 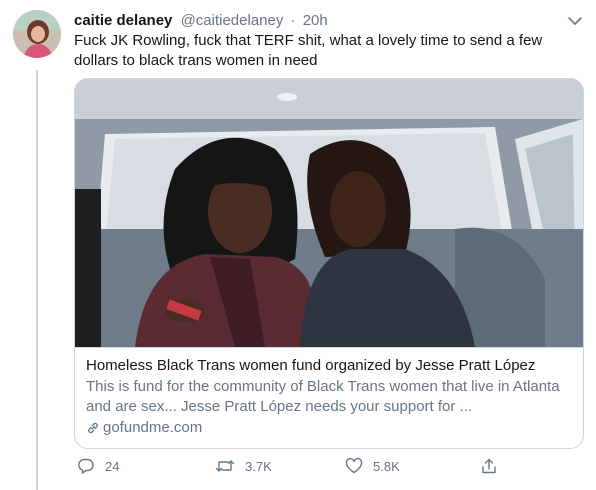 I want to click on retweet-button: 3.7K, so click(x=243, y=466).